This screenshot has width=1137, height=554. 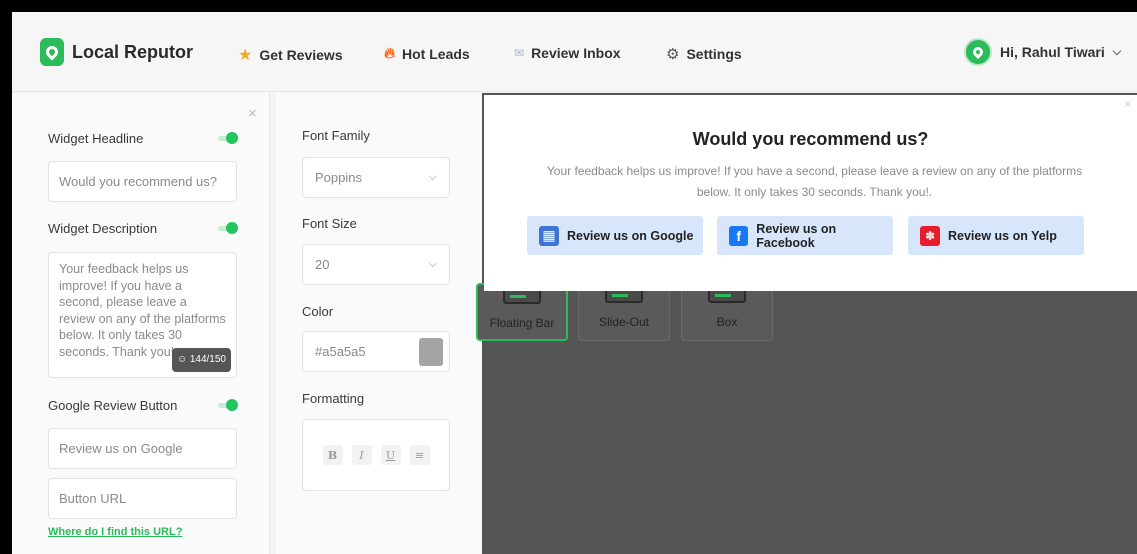 What do you see at coordinates (245, 55) in the screenshot?
I see `star-icon: ★` at bounding box center [245, 55].